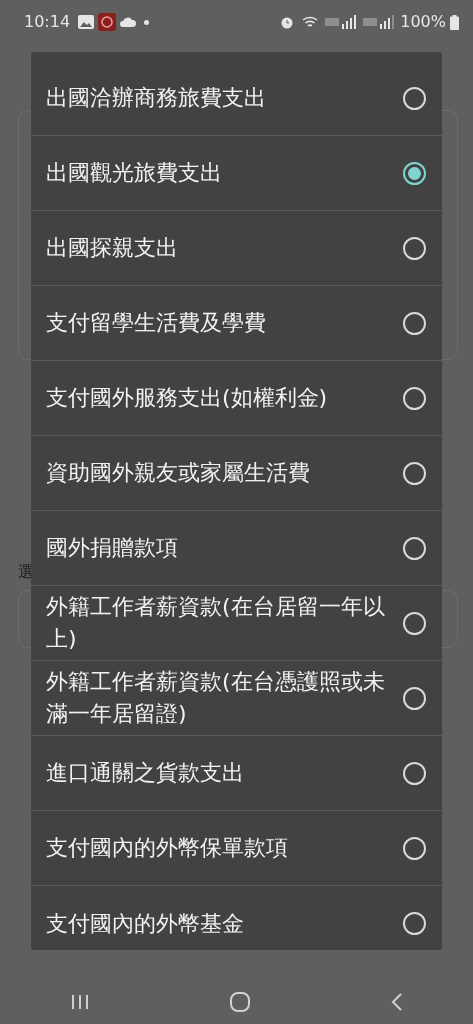 The width and height of the screenshot is (473, 1024). I want to click on option-label: 外籍工作者薪資款(在台憑護照或未滿一年居留證), so click(216, 698).